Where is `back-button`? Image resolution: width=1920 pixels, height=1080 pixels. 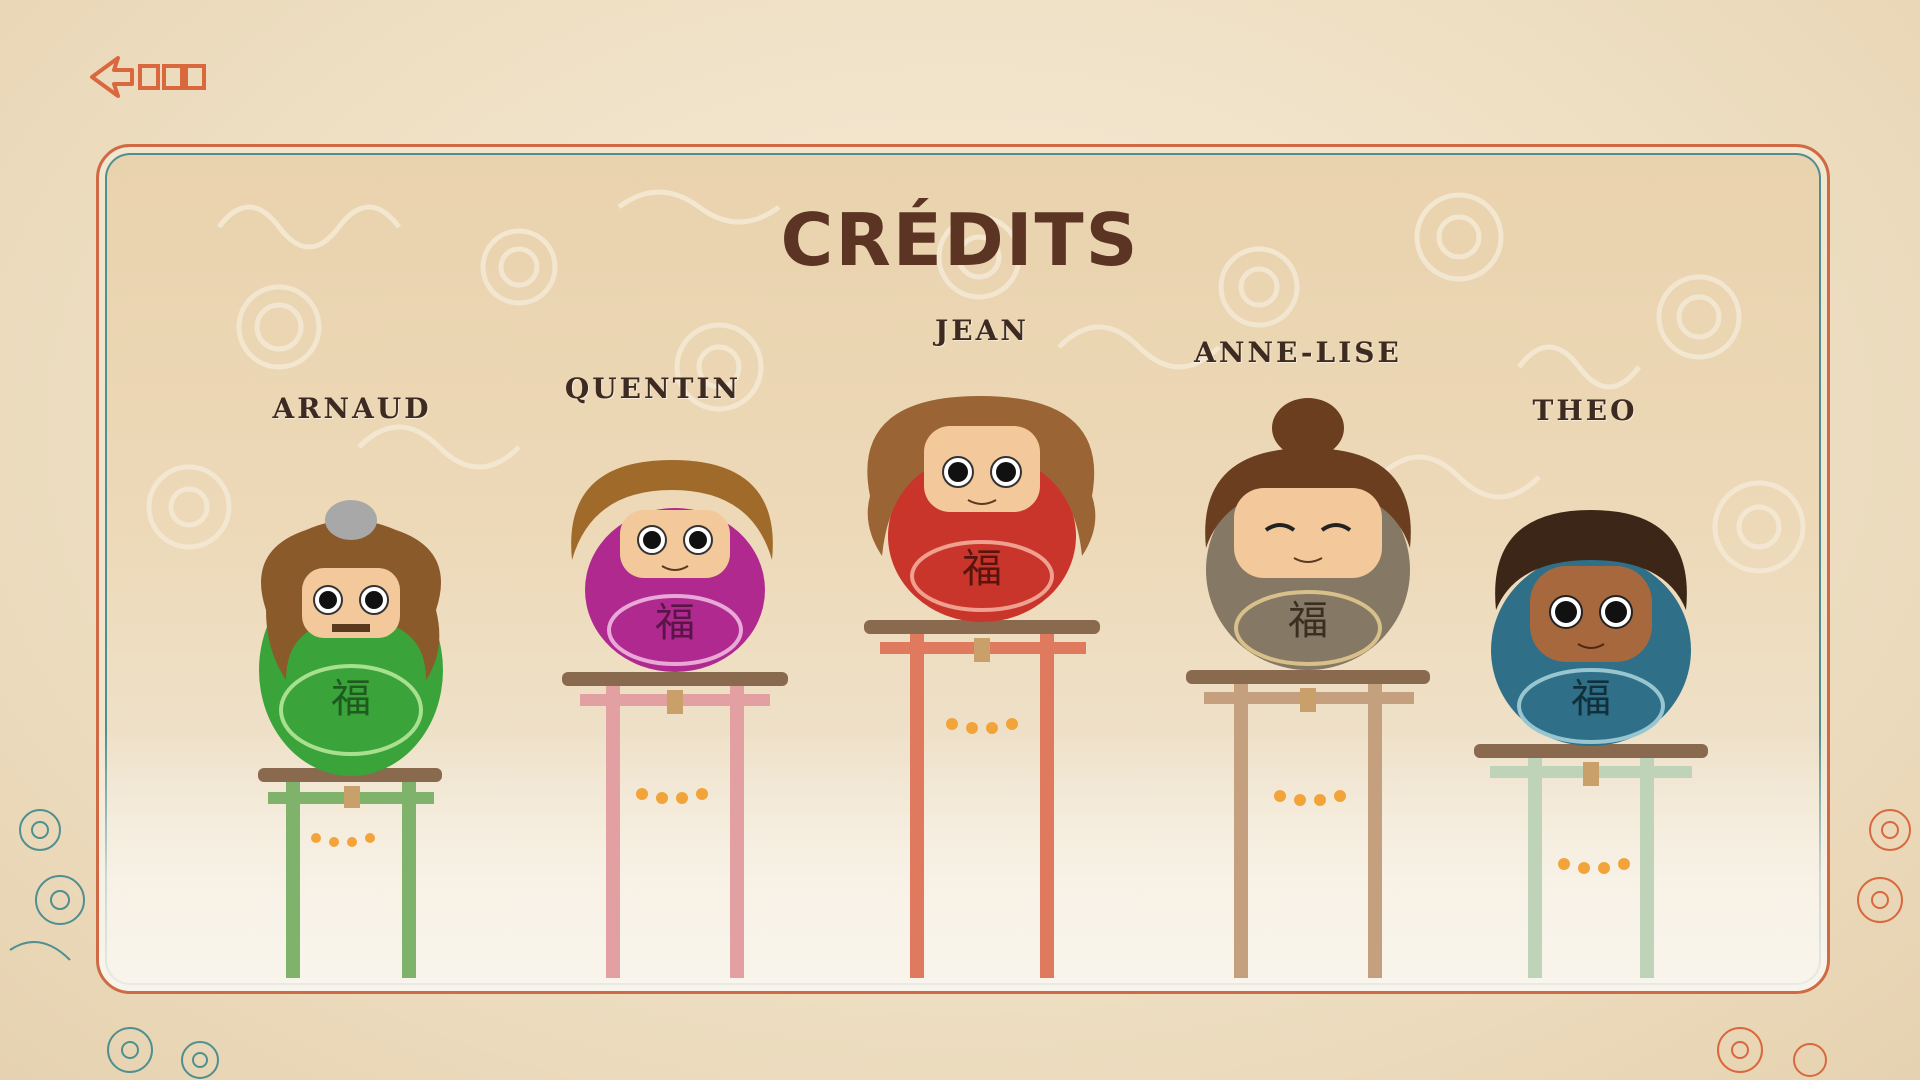 back-button is located at coordinates (147, 77).